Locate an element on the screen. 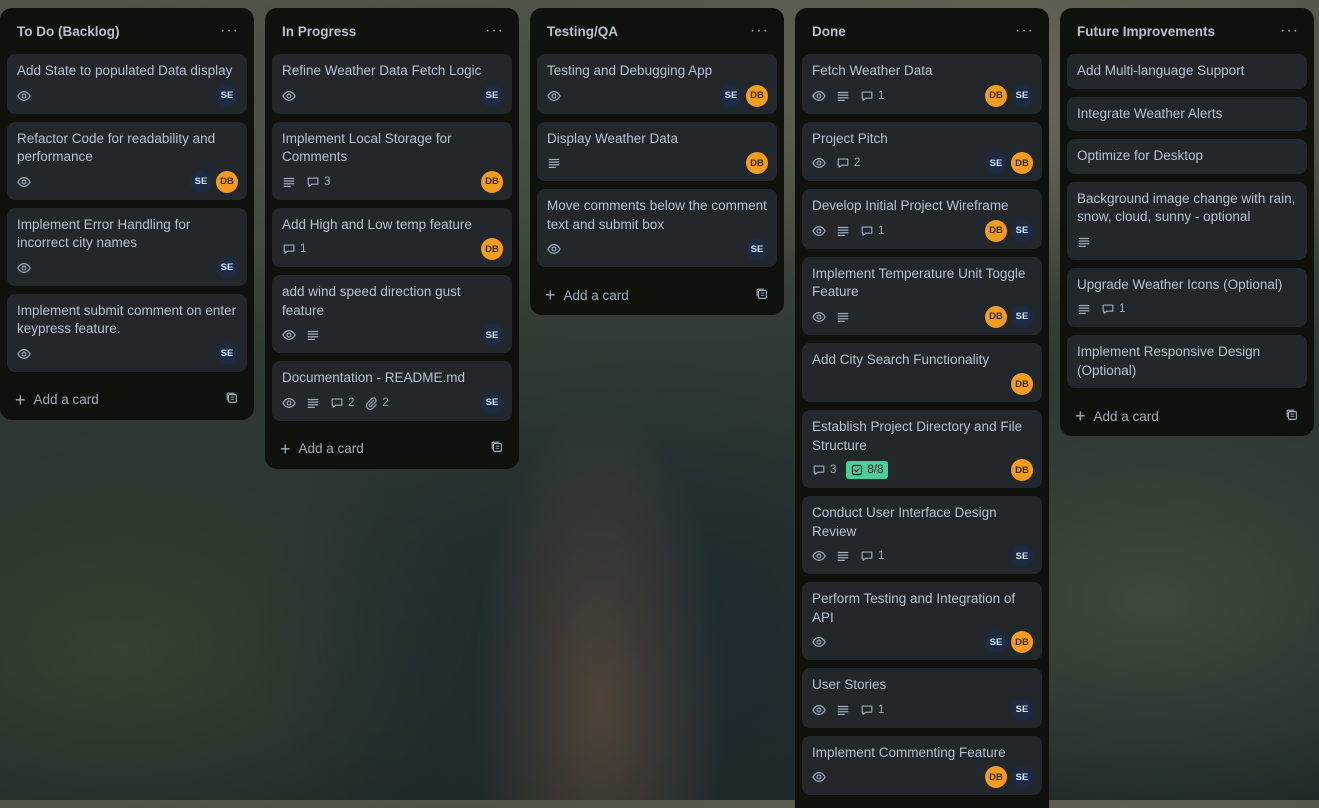  comment-badge: 3 is located at coordinates (318, 182).